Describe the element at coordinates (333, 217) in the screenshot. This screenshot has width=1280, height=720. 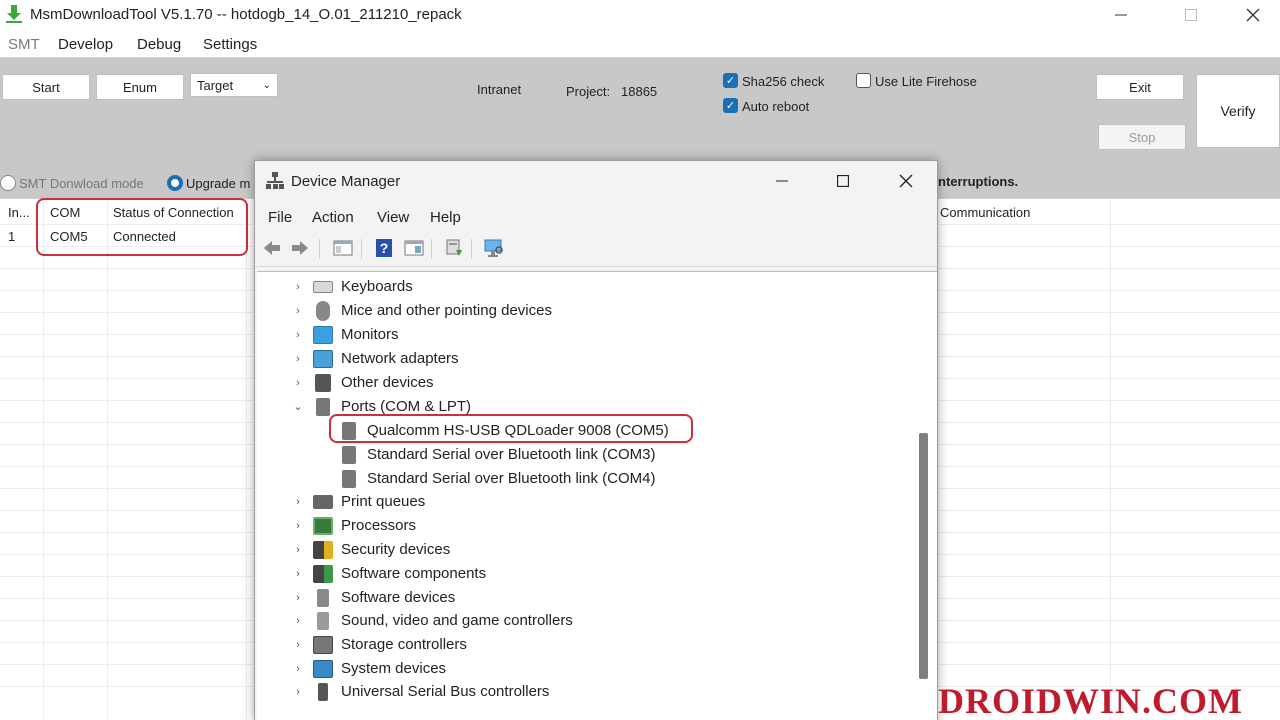
I see `dm-menu-action: Action` at that location.